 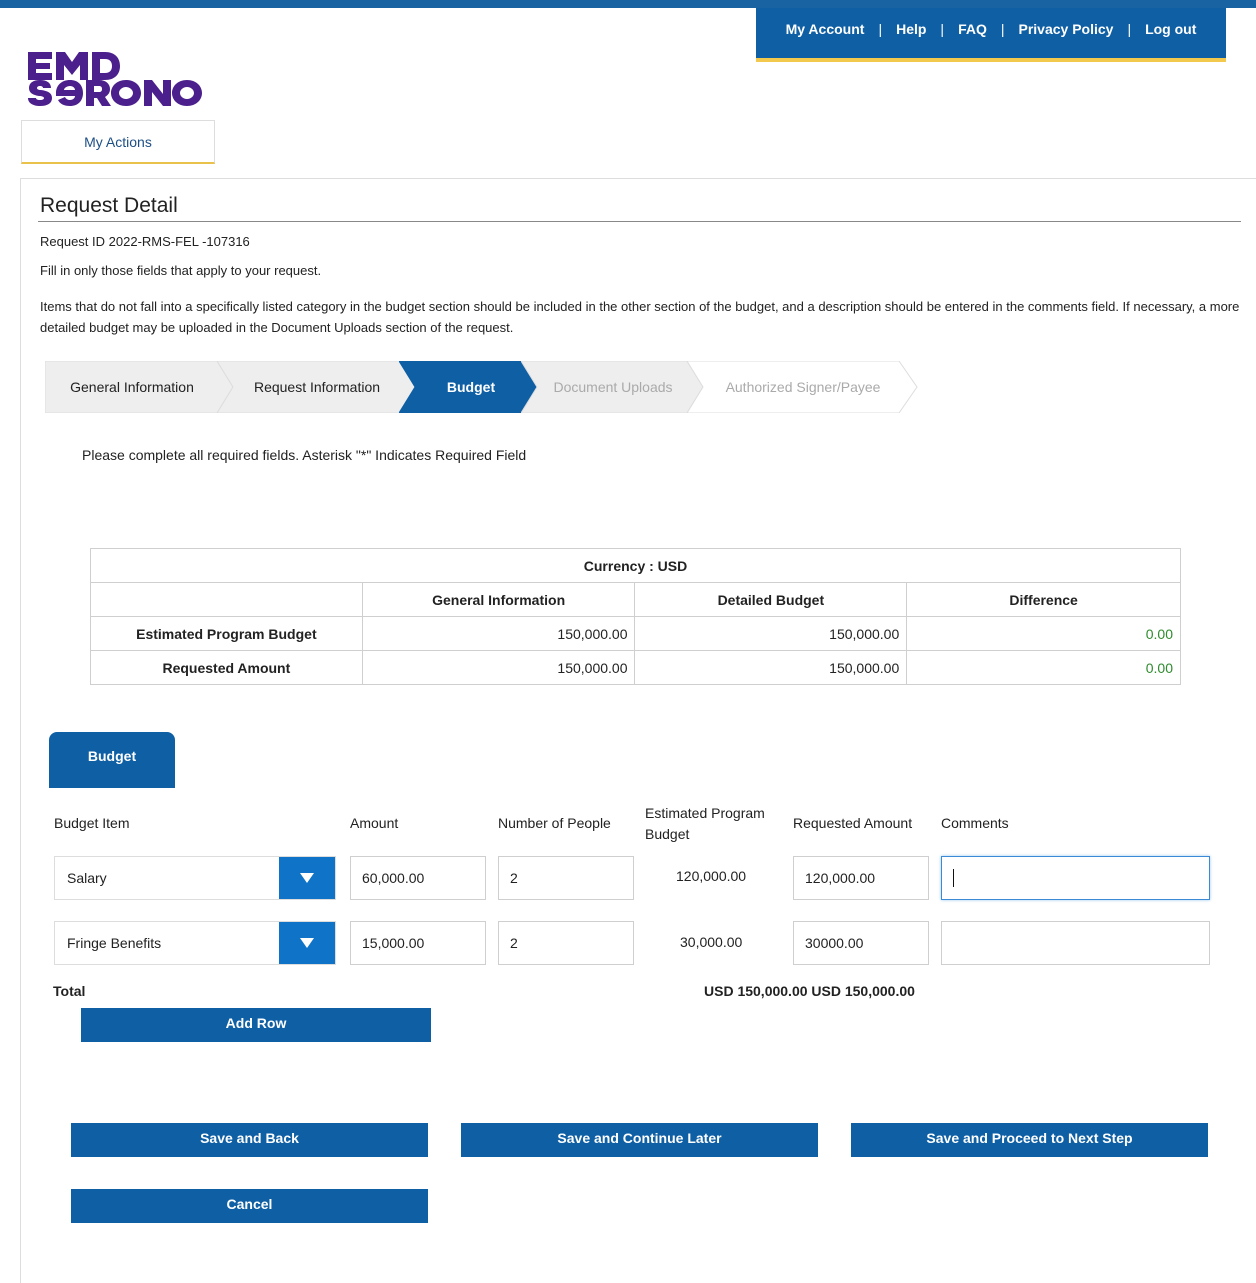 I want to click on nav-privacy-policy: Privacy Policy, so click(x=1065, y=29).